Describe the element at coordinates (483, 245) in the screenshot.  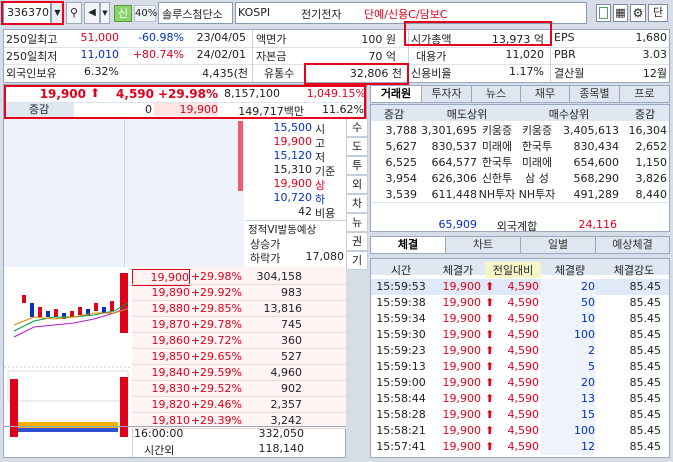
I see `tab-chart: 차트` at that location.